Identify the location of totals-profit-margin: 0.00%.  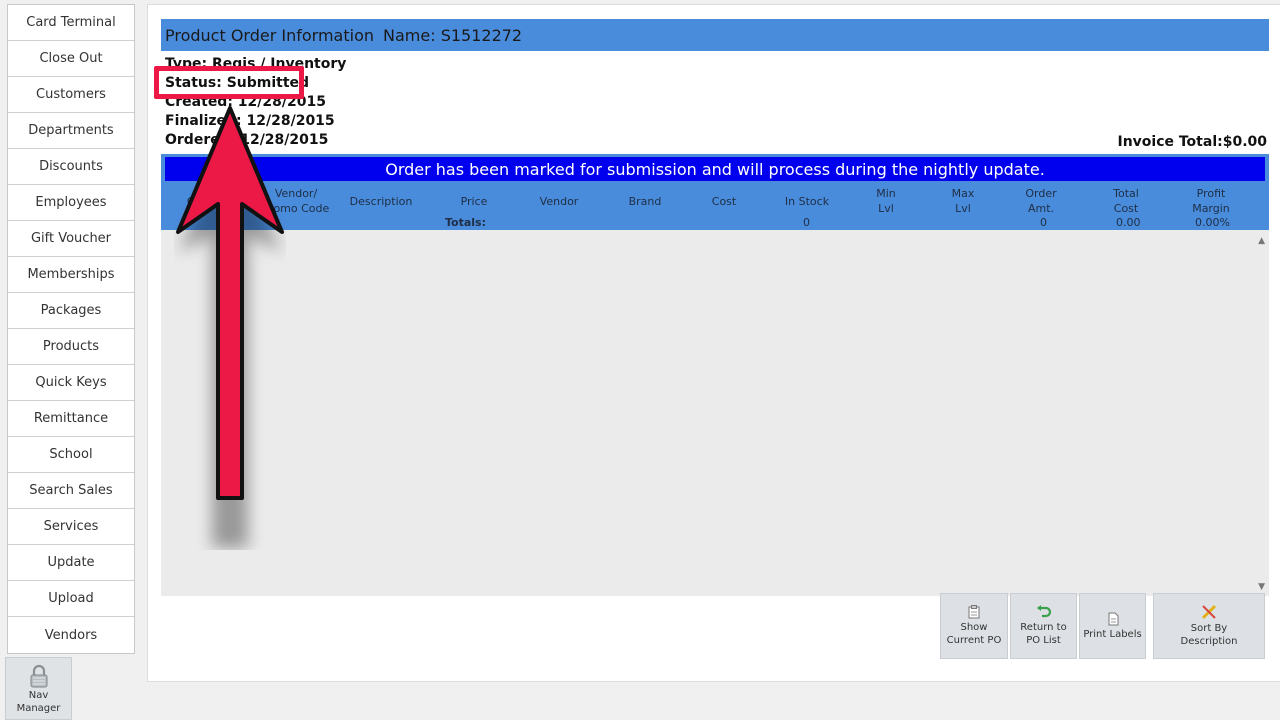
(1212, 222).